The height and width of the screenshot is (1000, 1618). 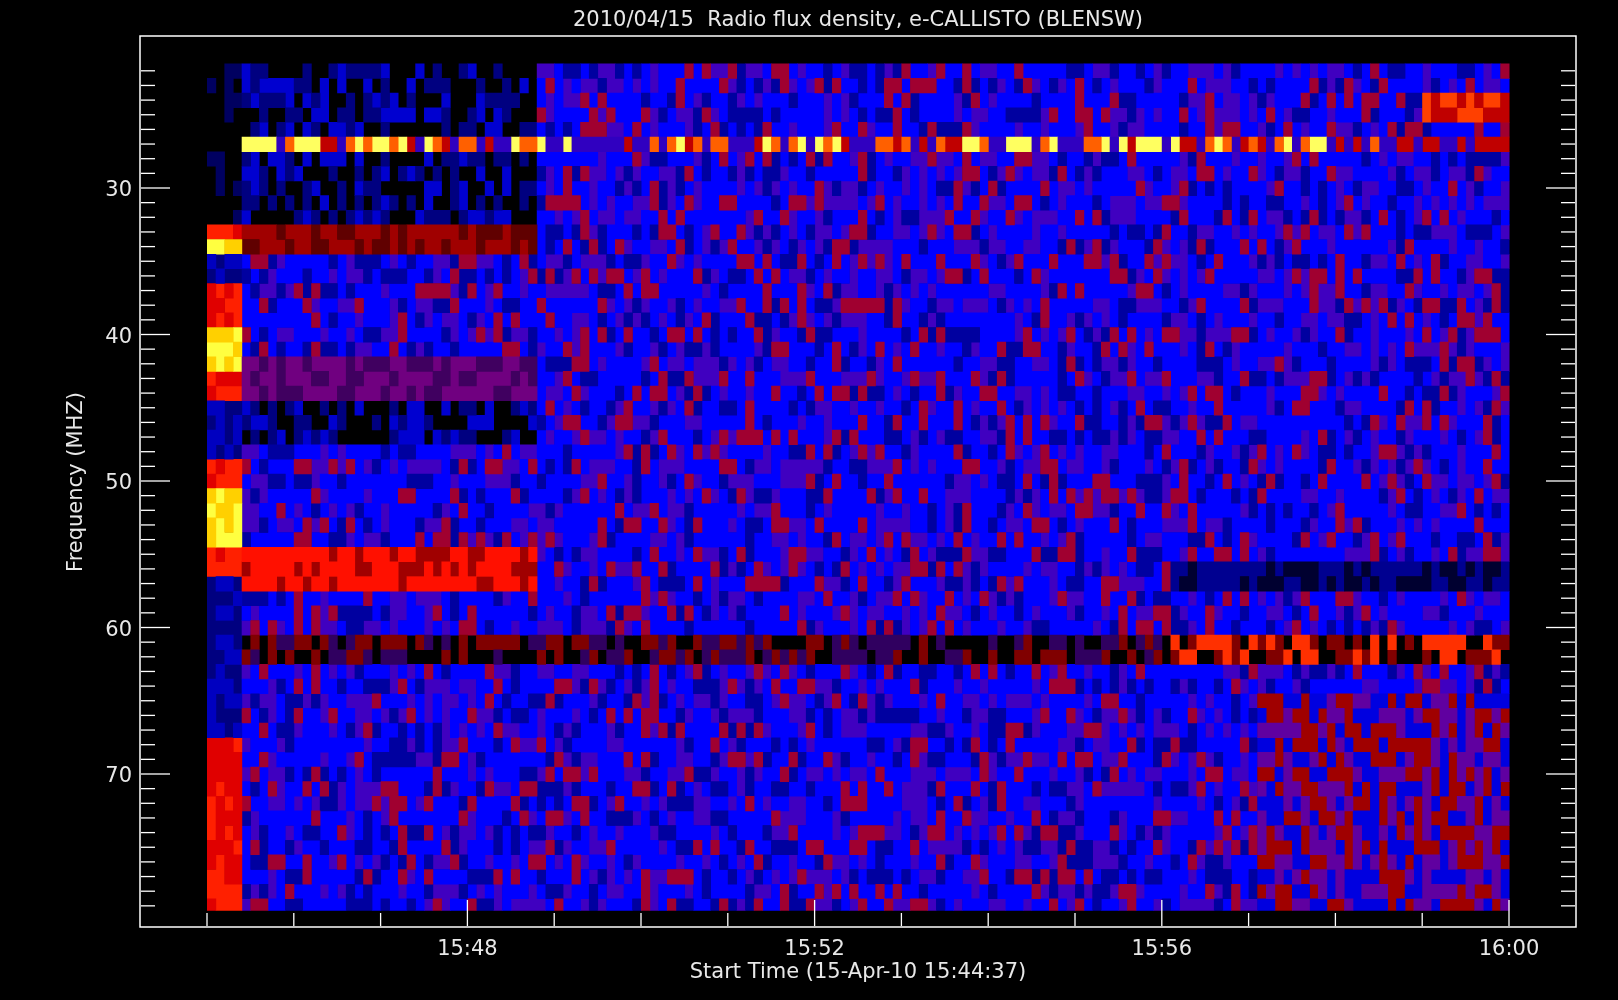 I want to click on y-axis-label: Frequency (MHZ), so click(x=75, y=482).